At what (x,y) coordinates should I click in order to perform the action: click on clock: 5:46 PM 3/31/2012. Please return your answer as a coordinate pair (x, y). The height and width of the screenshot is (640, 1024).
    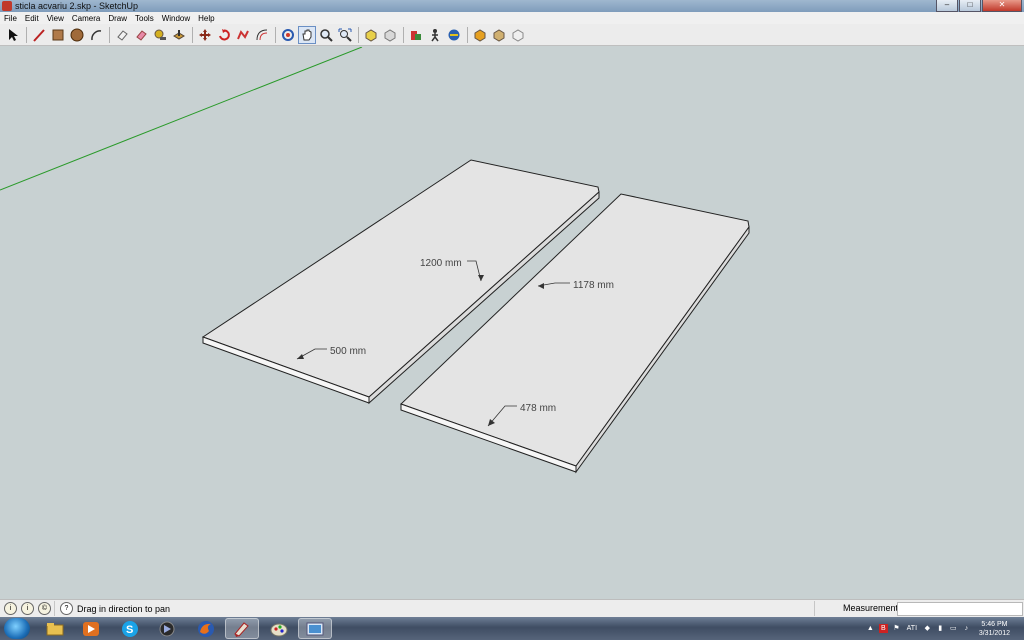
    Looking at the image, I should click on (994, 629).